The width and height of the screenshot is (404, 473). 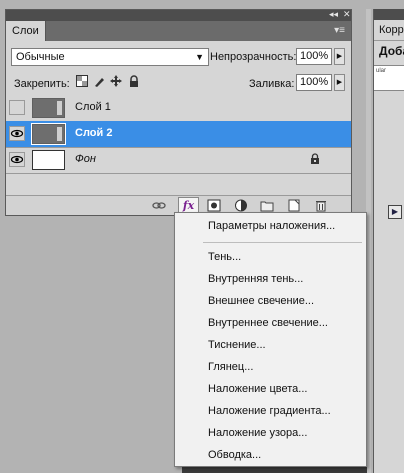 What do you see at coordinates (82, 81) in the screenshot?
I see `lock-transparency-icon` at bounding box center [82, 81].